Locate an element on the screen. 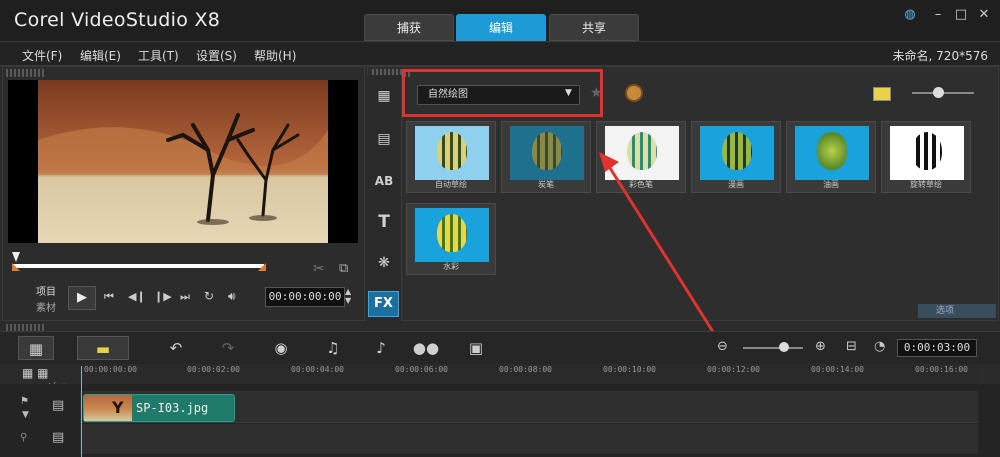 The width and height of the screenshot is (1000, 457). timecode-stepper-icon: ▲ ▼ is located at coordinates (348, 296).